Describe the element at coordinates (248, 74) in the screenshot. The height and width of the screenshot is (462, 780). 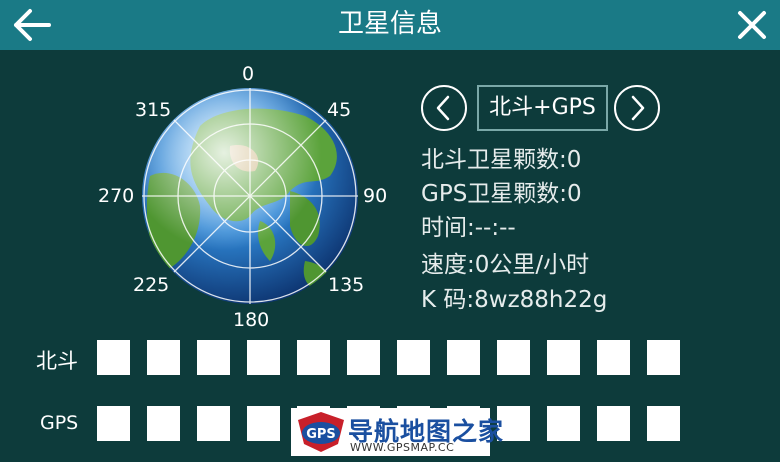
I see `compass-label-0: 0` at that location.